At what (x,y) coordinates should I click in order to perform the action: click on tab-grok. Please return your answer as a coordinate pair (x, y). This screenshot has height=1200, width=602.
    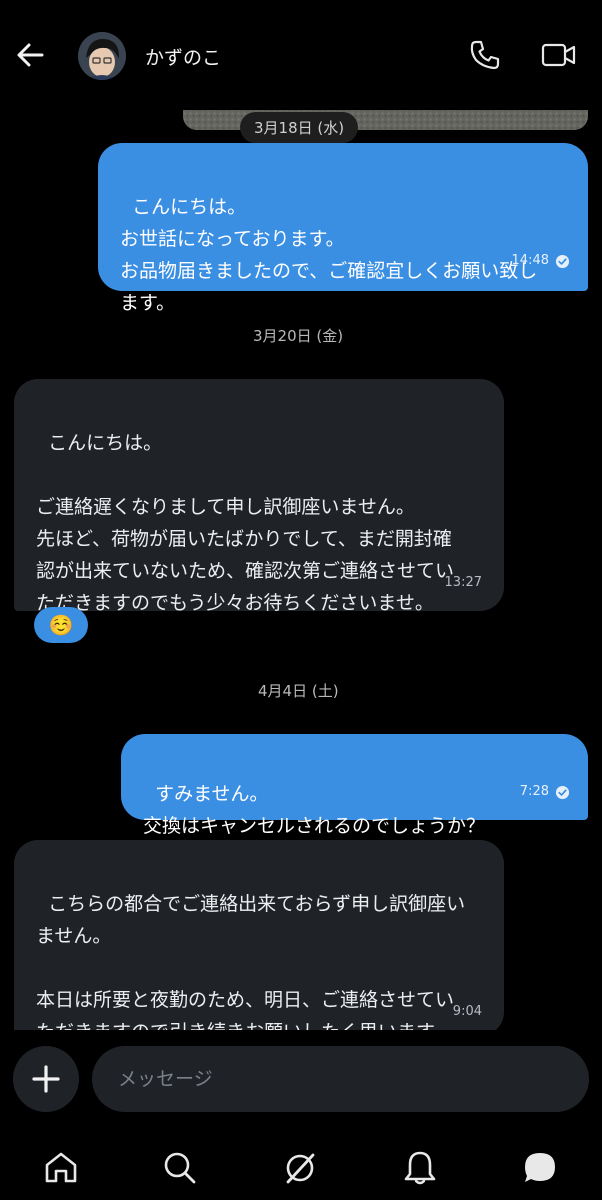
    Looking at the image, I should click on (300, 1168).